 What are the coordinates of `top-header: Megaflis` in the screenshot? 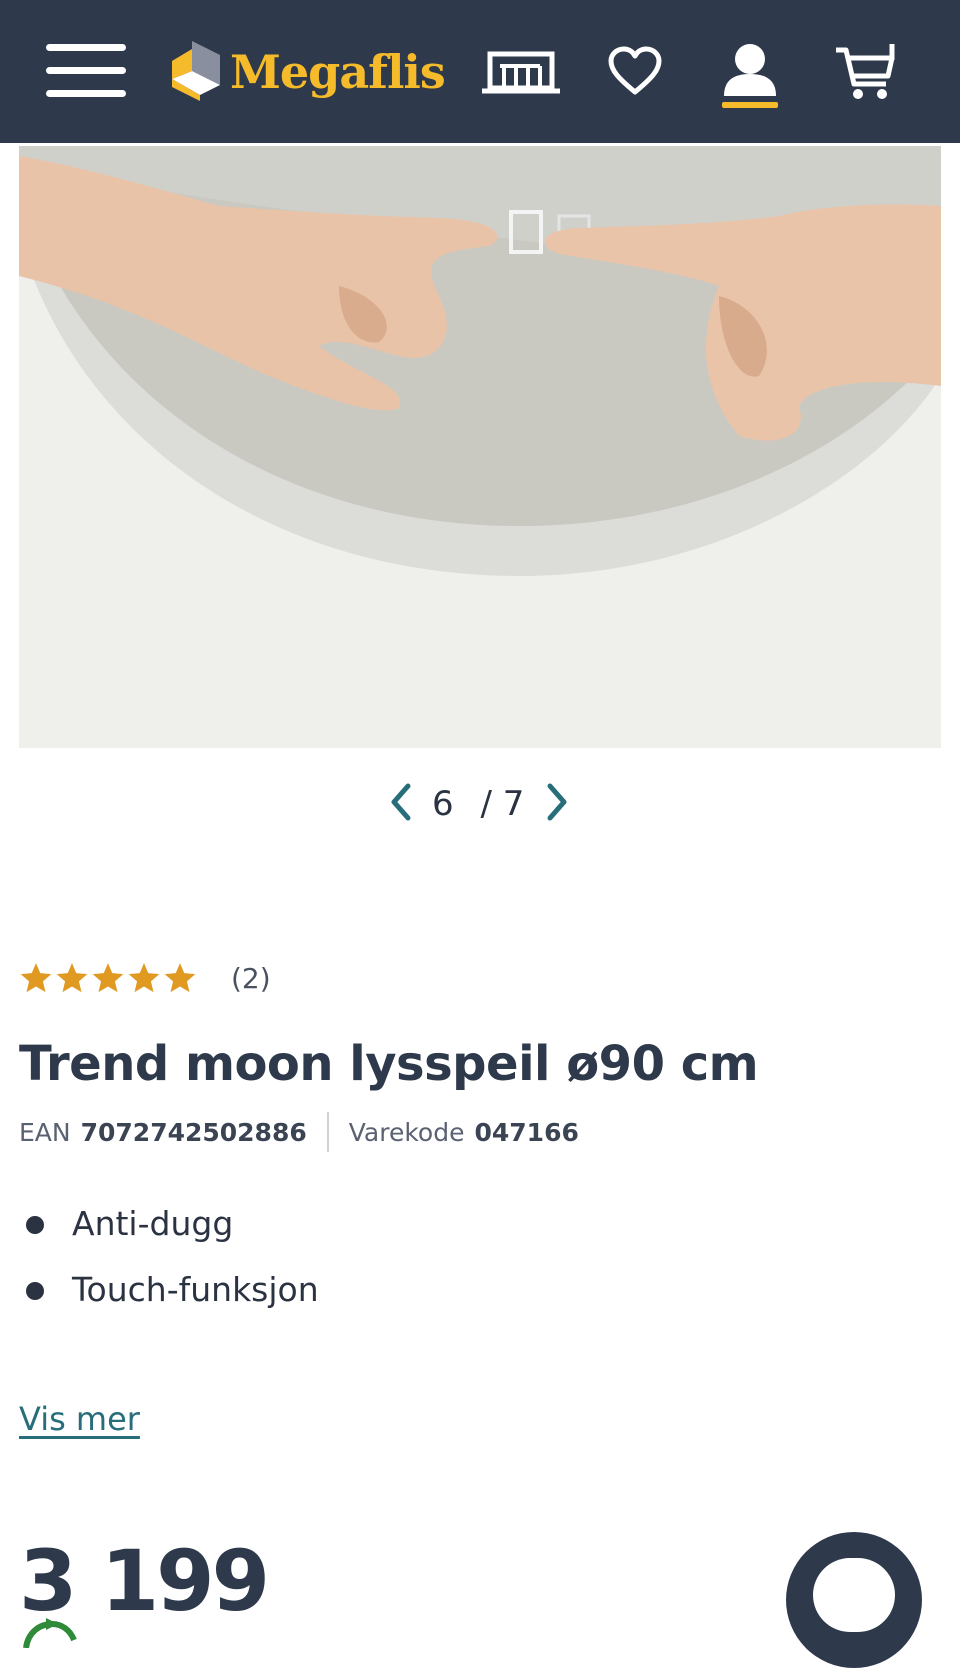 It's located at (480, 71).